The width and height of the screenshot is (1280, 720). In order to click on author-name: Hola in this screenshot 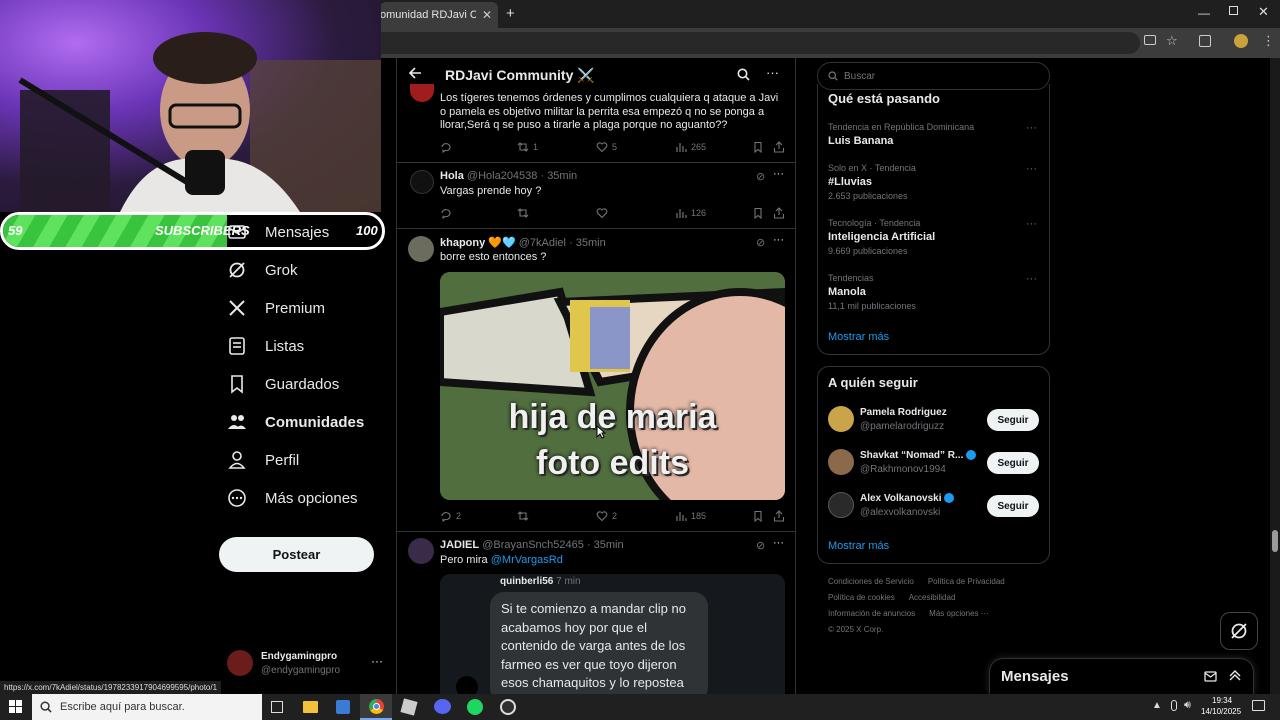, I will do `click(452, 176)`.